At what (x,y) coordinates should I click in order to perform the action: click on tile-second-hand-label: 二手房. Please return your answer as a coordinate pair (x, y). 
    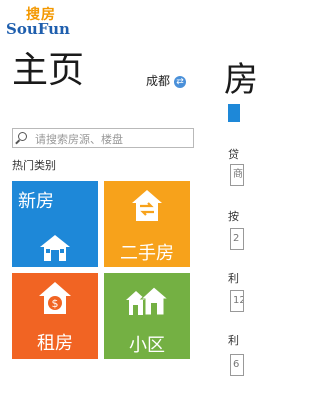
    Looking at the image, I should click on (147, 253).